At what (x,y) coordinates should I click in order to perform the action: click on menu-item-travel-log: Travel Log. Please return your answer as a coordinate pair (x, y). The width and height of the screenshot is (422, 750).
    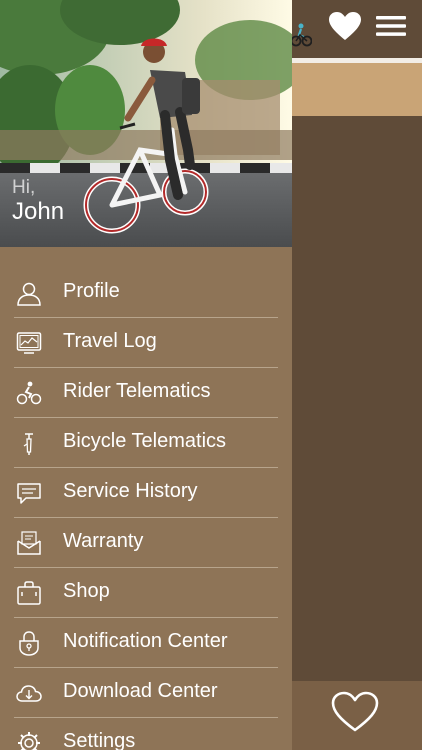
    Looking at the image, I should click on (146, 343).